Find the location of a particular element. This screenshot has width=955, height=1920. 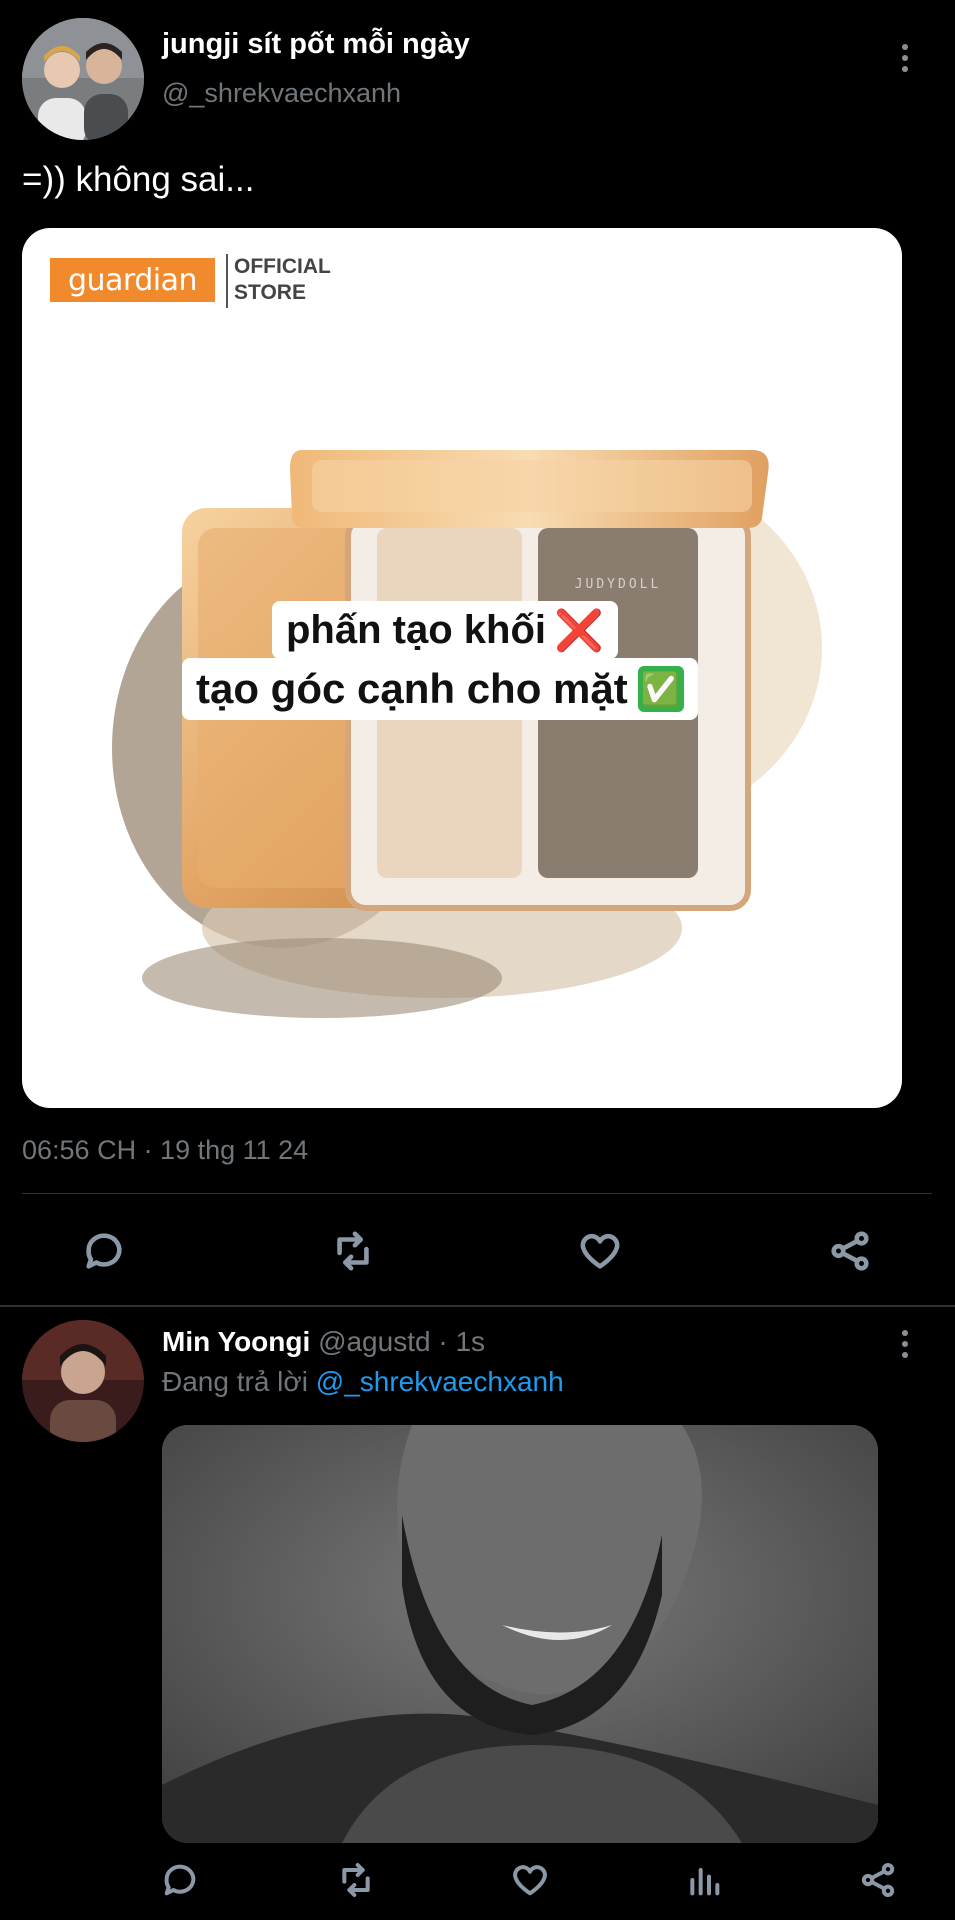

views-icon is located at coordinates (704, 1880).